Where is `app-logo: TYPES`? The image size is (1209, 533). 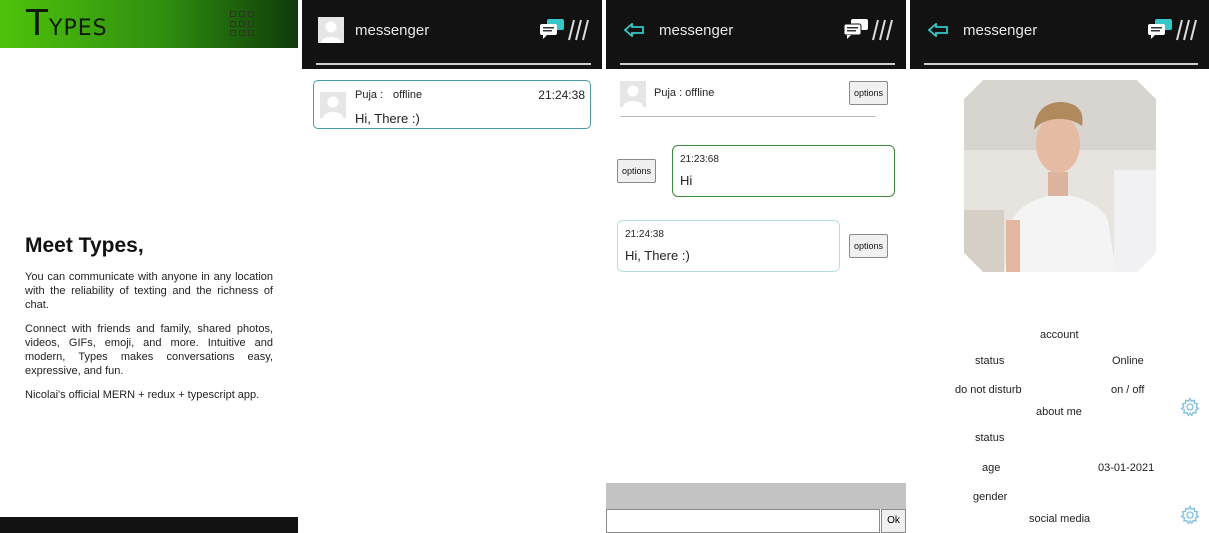
app-logo: TYPES is located at coordinates (67, 26).